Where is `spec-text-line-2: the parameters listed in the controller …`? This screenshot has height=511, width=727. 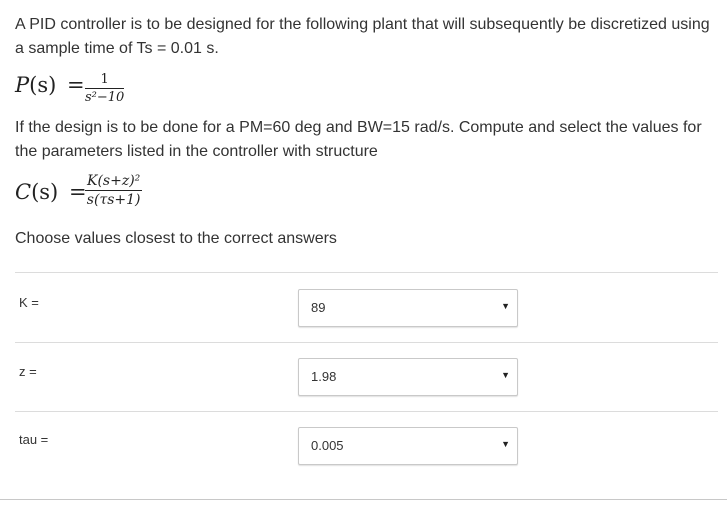
spec-text-line-2: the parameters listed in the controller … is located at coordinates (196, 151).